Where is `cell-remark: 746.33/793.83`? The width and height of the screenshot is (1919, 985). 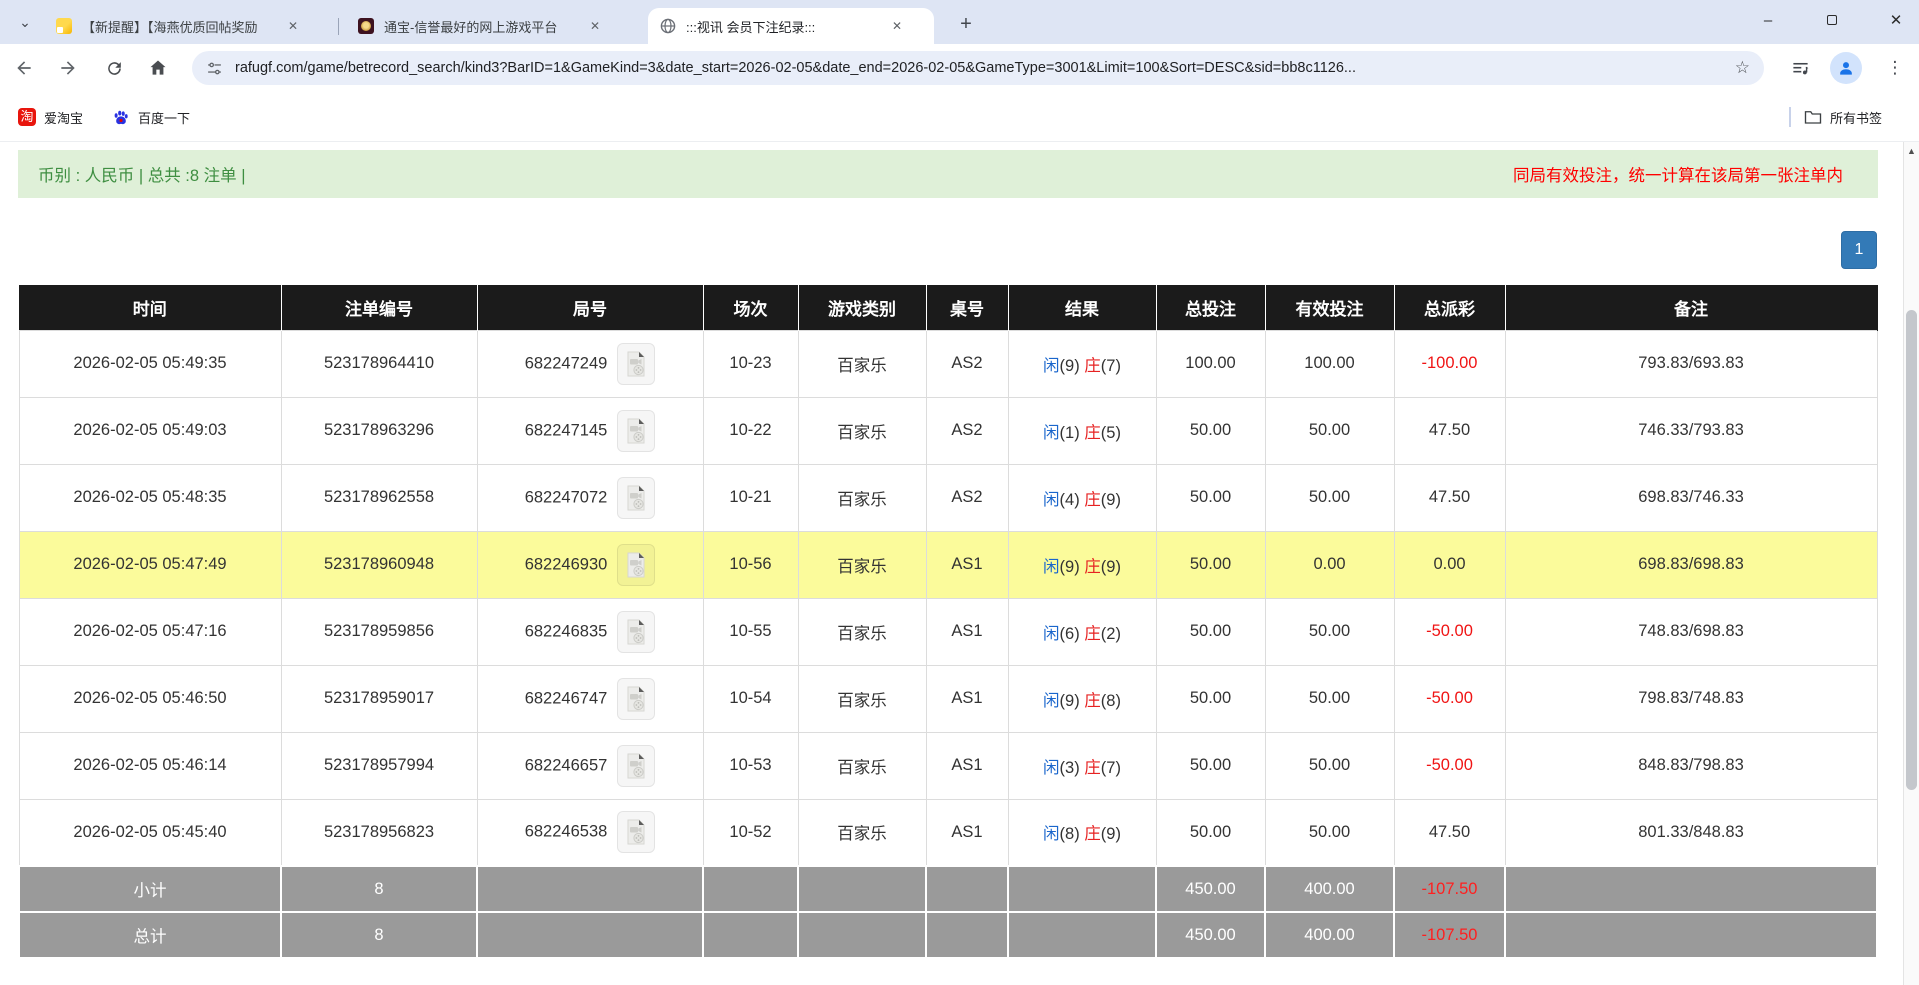
cell-remark: 746.33/793.83 is located at coordinates (1691, 430).